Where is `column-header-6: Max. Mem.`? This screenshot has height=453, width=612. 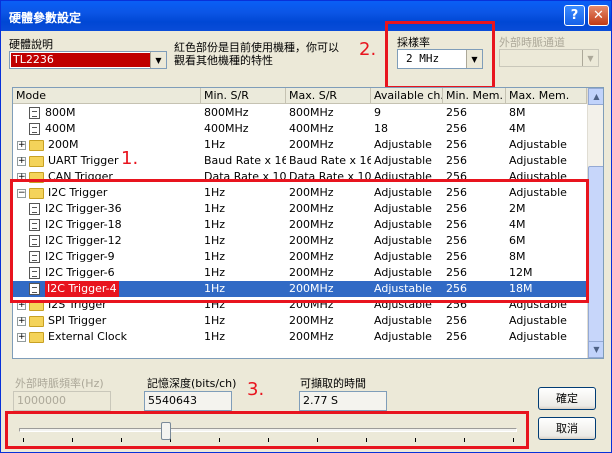 column-header-6: Max. Mem. is located at coordinates (546, 96).